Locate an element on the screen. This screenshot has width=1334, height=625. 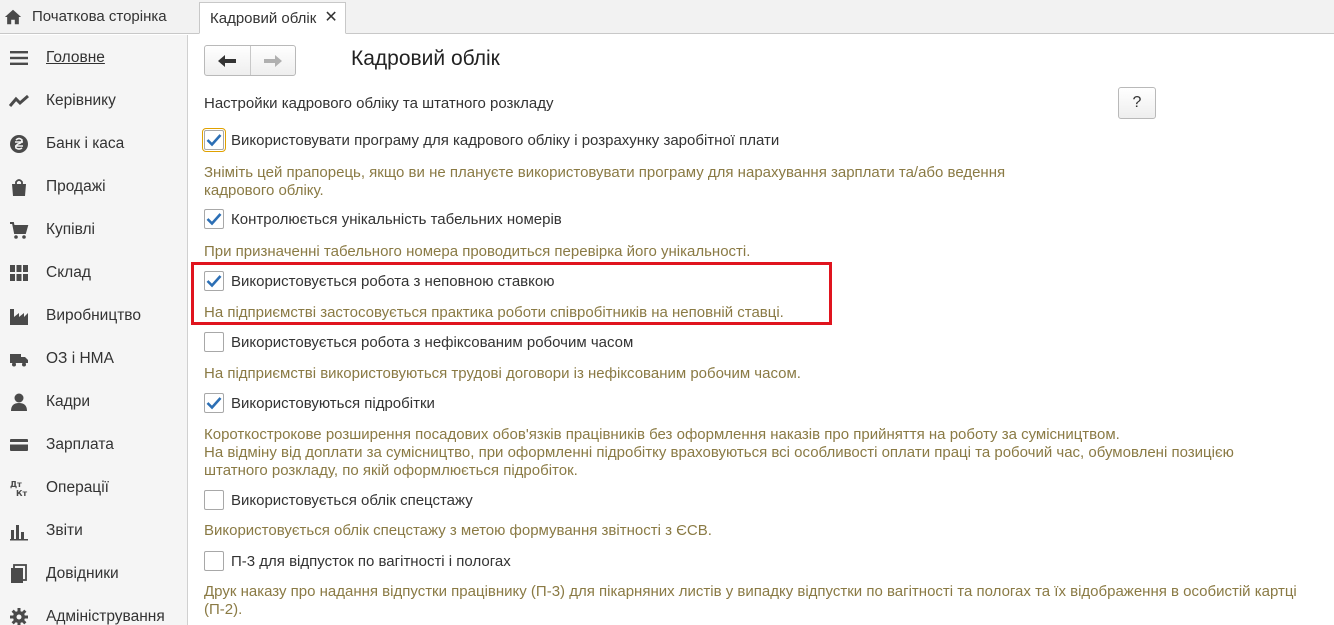
use-program-checkbox is located at coordinates (214, 140).